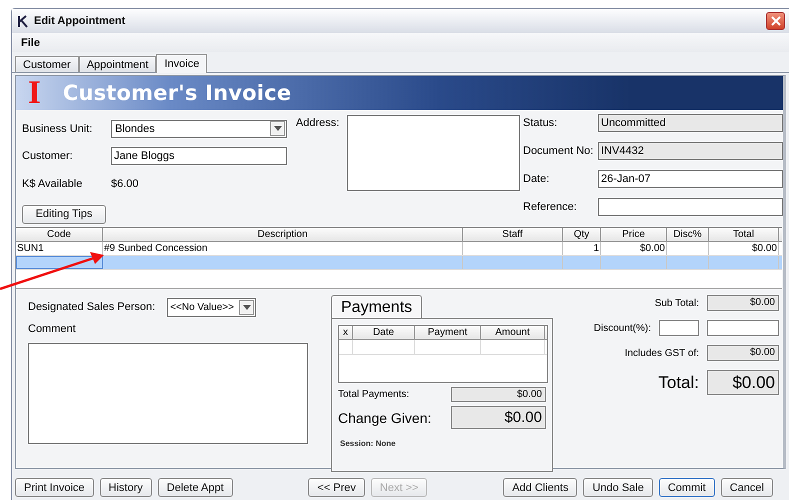 This screenshot has width=789, height=500. I want to click on action-button: History, so click(126, 487).